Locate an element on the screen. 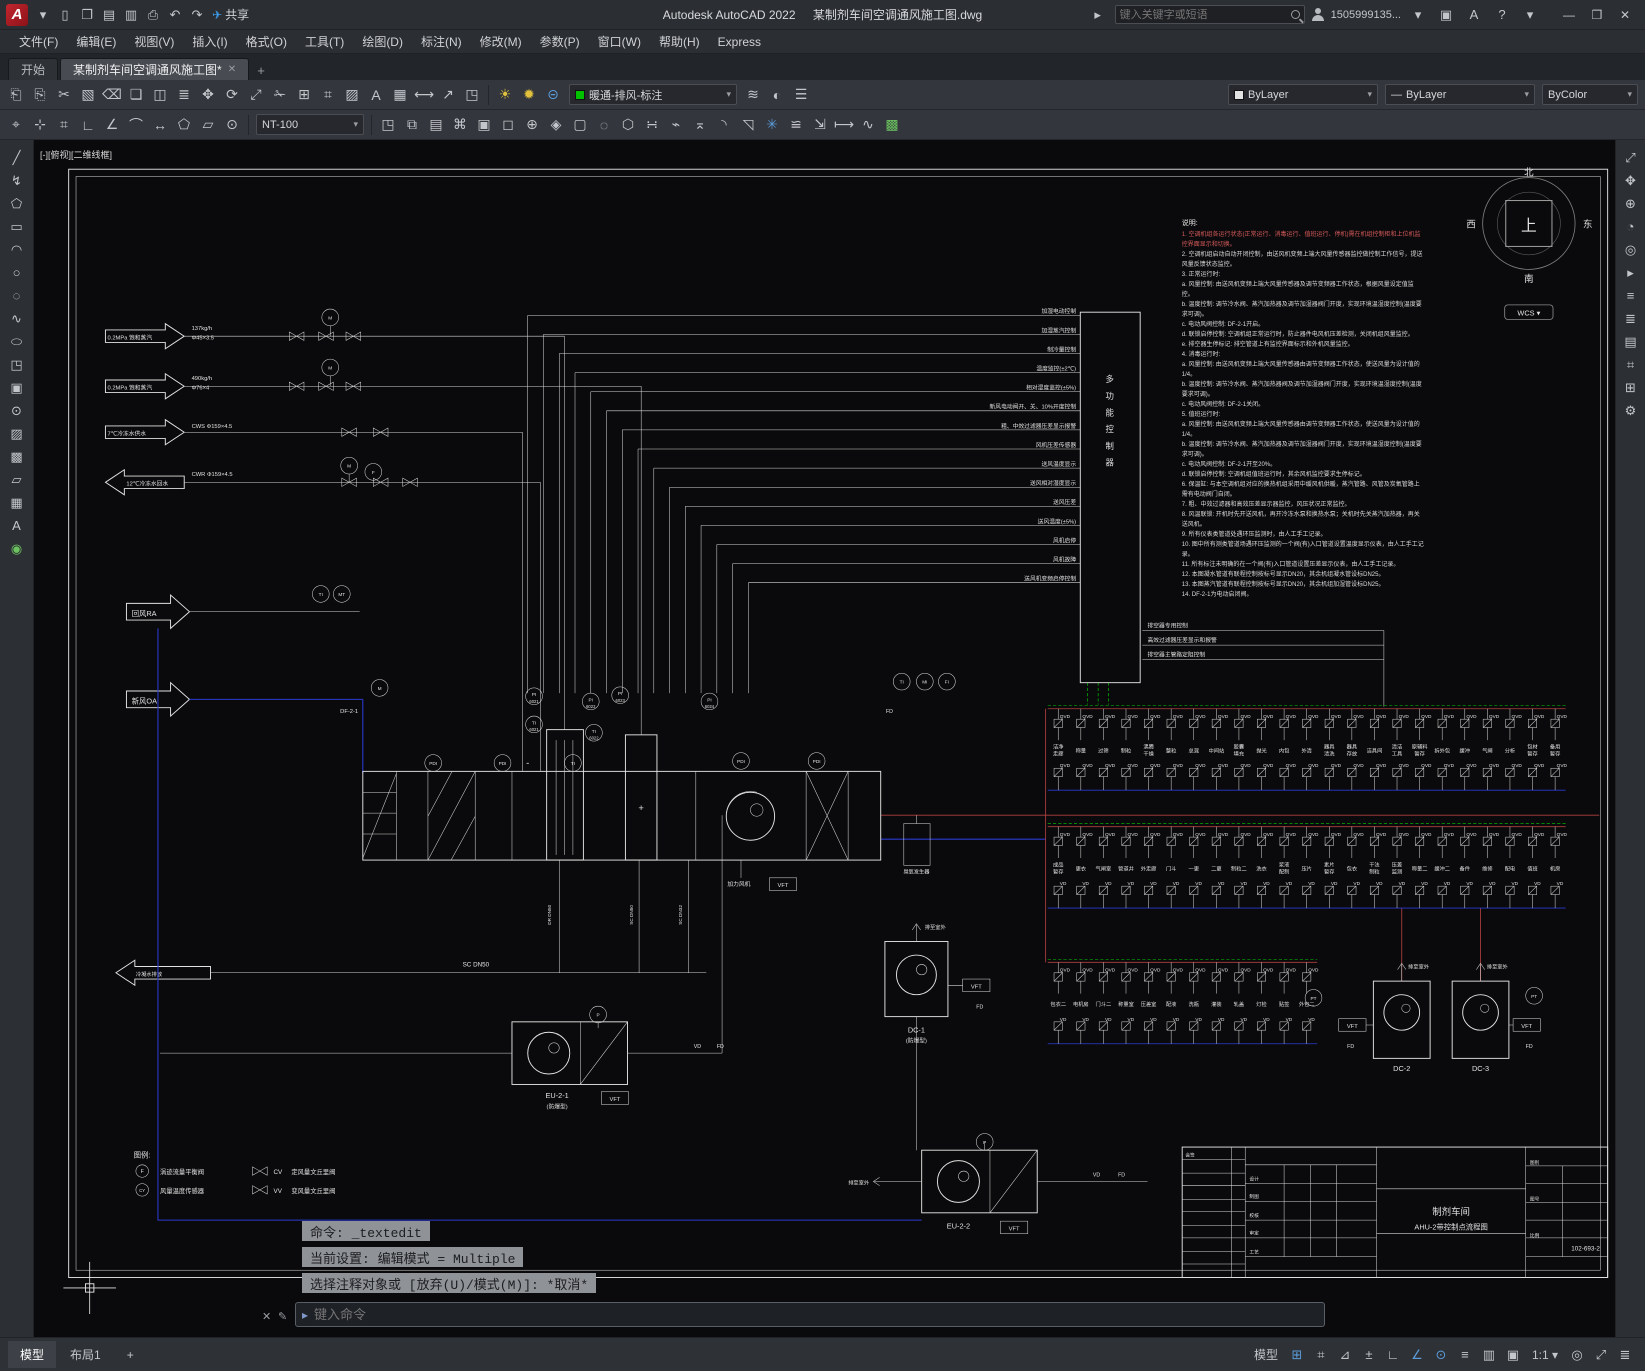  match-properties-icon: ▧ is located at coordinates (88, 95).